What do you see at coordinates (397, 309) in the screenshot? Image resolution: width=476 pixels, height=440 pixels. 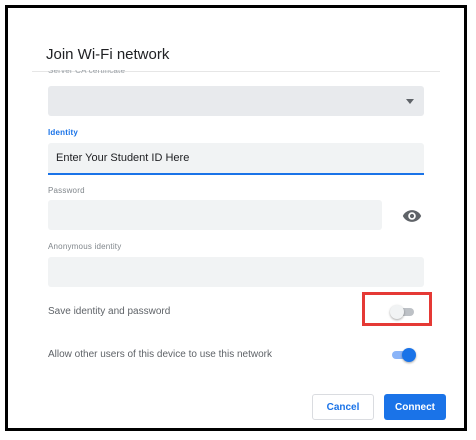 I see `highlight-annotation-box` at bounding box center [397, 309].